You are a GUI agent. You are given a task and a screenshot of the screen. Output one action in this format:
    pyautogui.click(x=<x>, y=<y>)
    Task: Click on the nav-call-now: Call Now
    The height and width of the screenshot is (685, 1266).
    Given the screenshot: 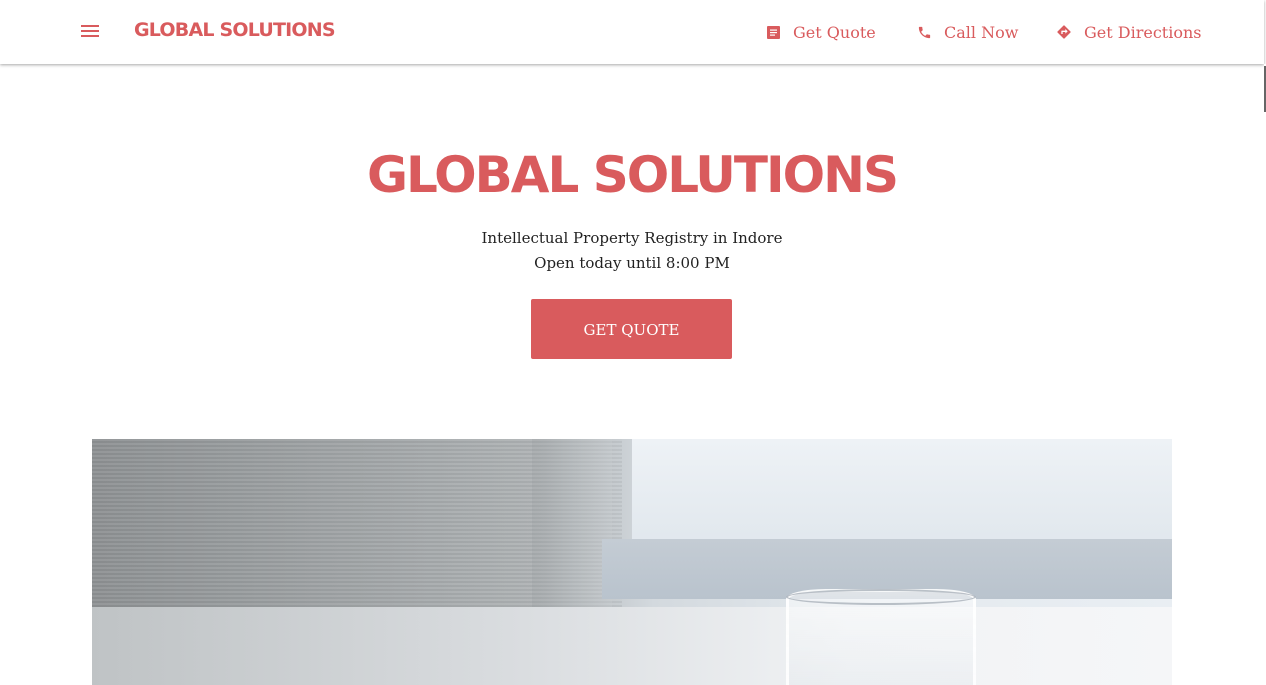 What is the action you would take?
    pyautogui.click(x=967, y=32)
    